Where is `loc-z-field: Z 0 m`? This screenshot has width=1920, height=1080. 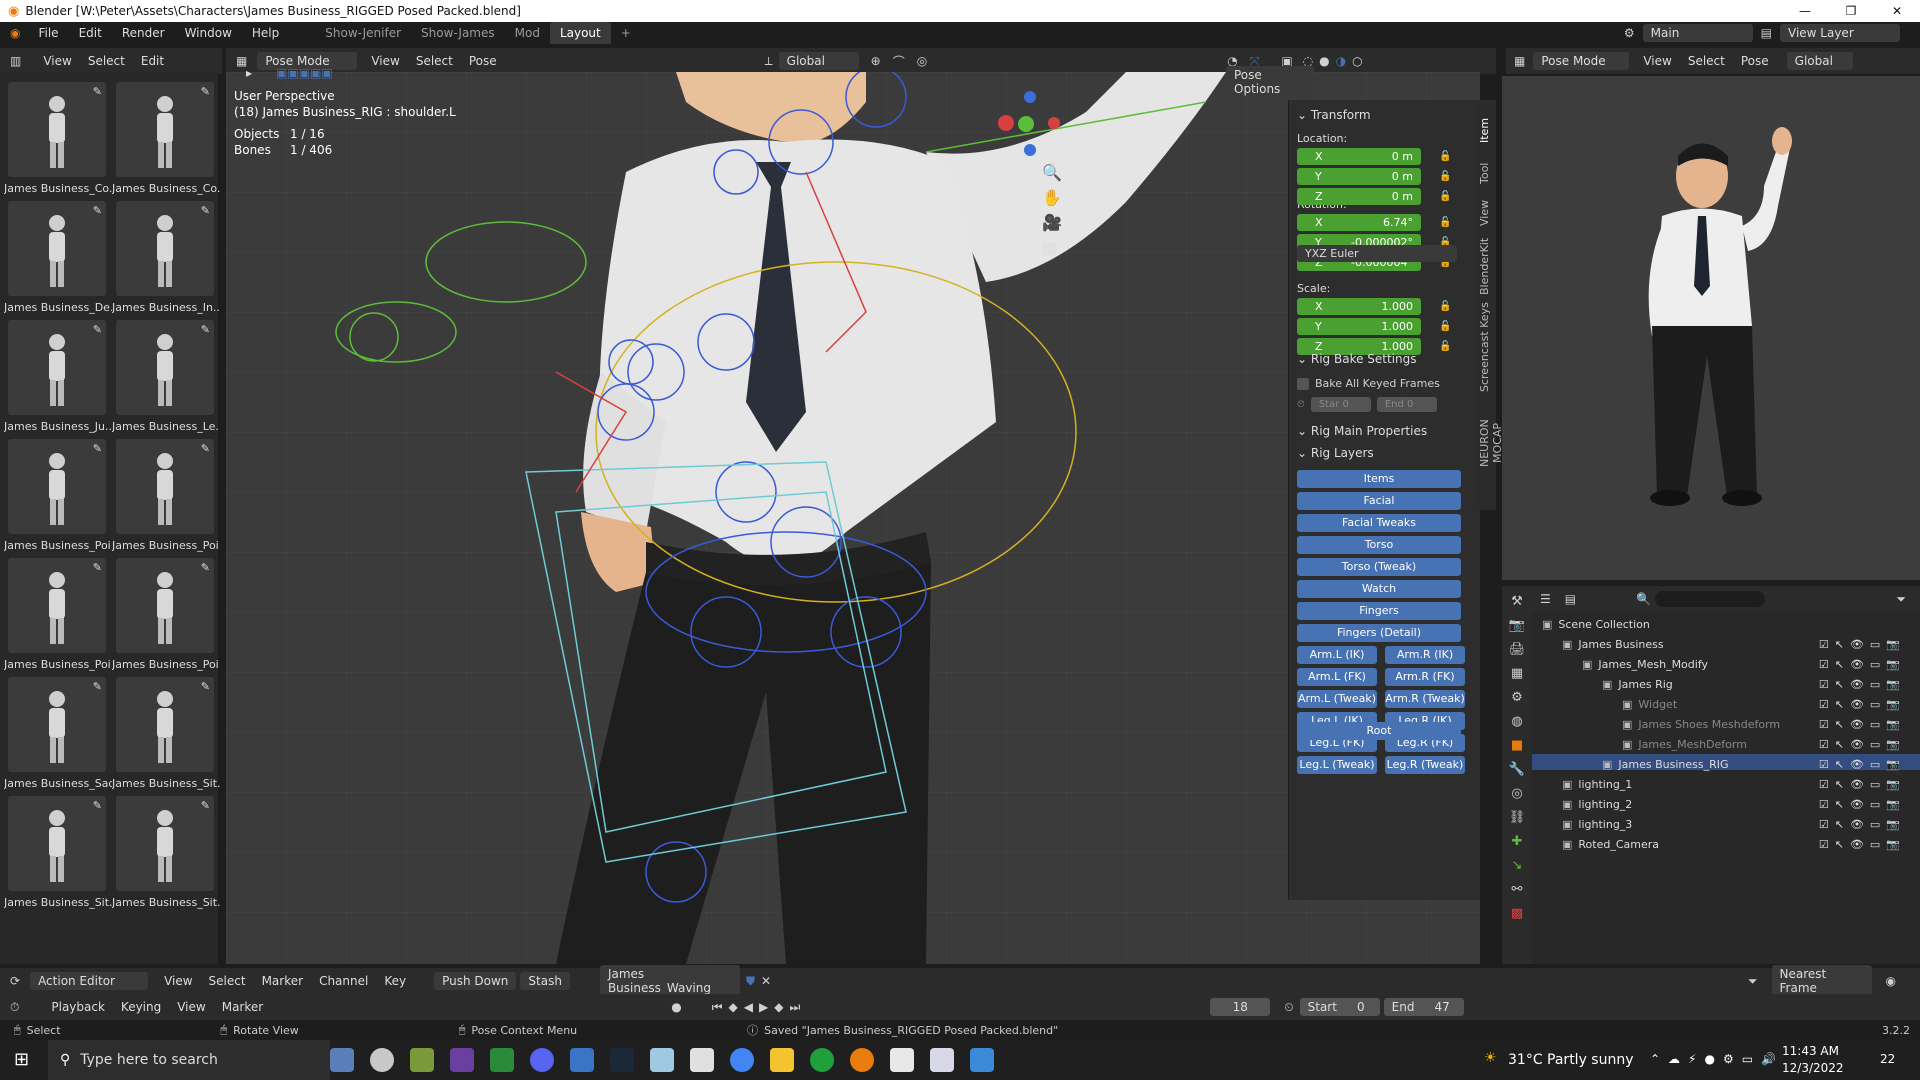 loc-z-field: Z 0 m is located at coordinates (1359, 196).